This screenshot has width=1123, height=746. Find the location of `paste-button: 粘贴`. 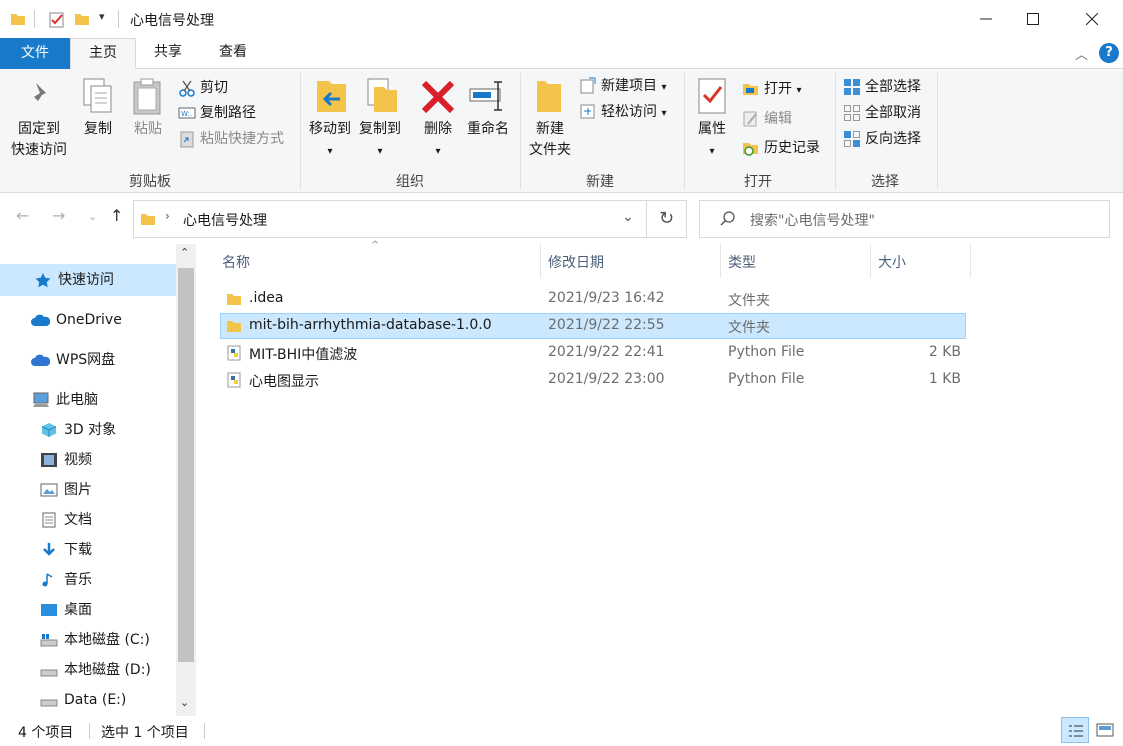

paste-button: 粘贴 is located at coordinates (148, 129).